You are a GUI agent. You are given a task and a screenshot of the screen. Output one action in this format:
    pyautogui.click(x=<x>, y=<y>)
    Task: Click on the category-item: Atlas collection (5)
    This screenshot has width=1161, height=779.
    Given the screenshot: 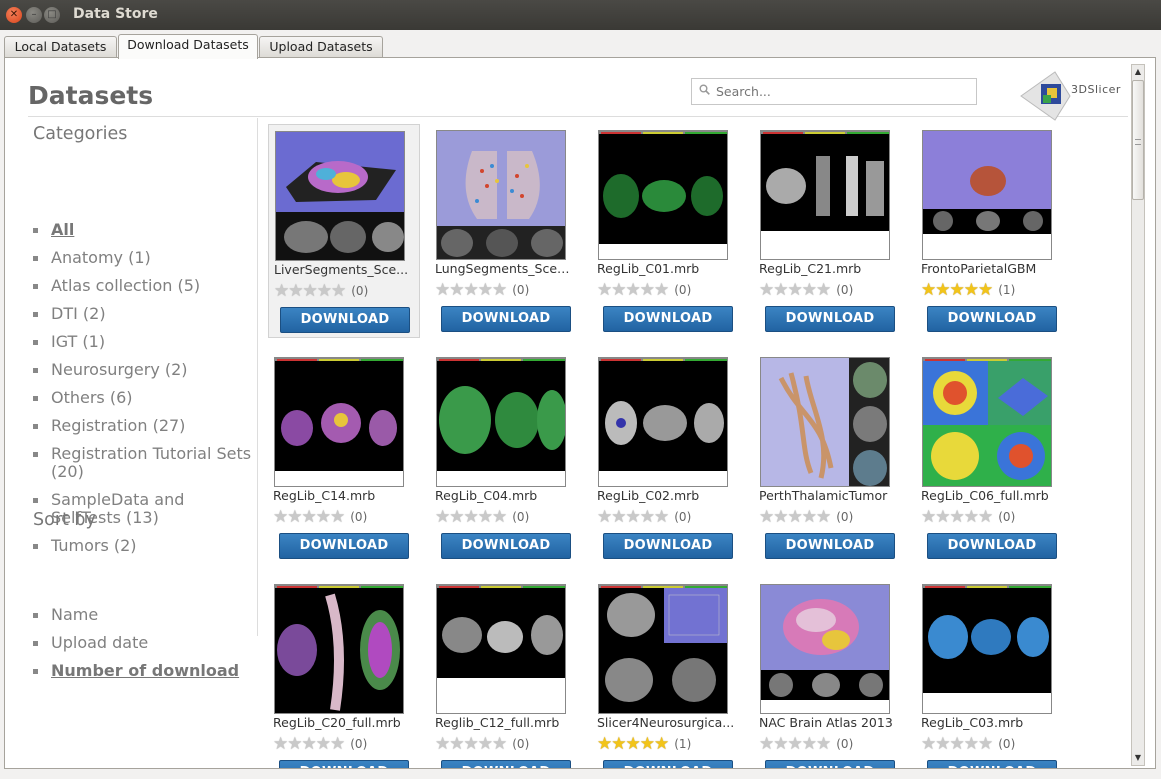 What is the action you would take?
    pyautogui.click(x=145, y=286)
    